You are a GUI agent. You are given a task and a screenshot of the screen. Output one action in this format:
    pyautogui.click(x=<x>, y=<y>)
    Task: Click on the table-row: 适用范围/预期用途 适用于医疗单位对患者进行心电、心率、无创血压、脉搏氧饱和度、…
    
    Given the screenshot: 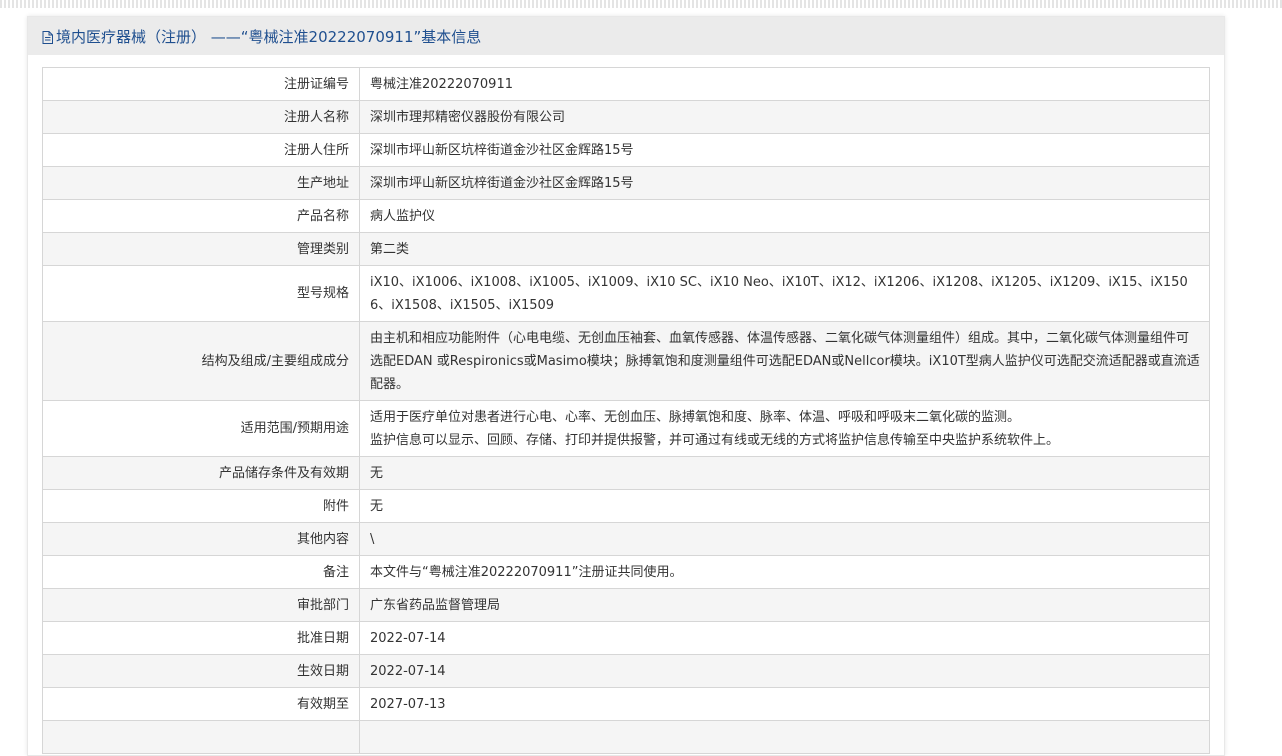 What is the action you would take?
    pyautogui.click(x=626, y=428)
    